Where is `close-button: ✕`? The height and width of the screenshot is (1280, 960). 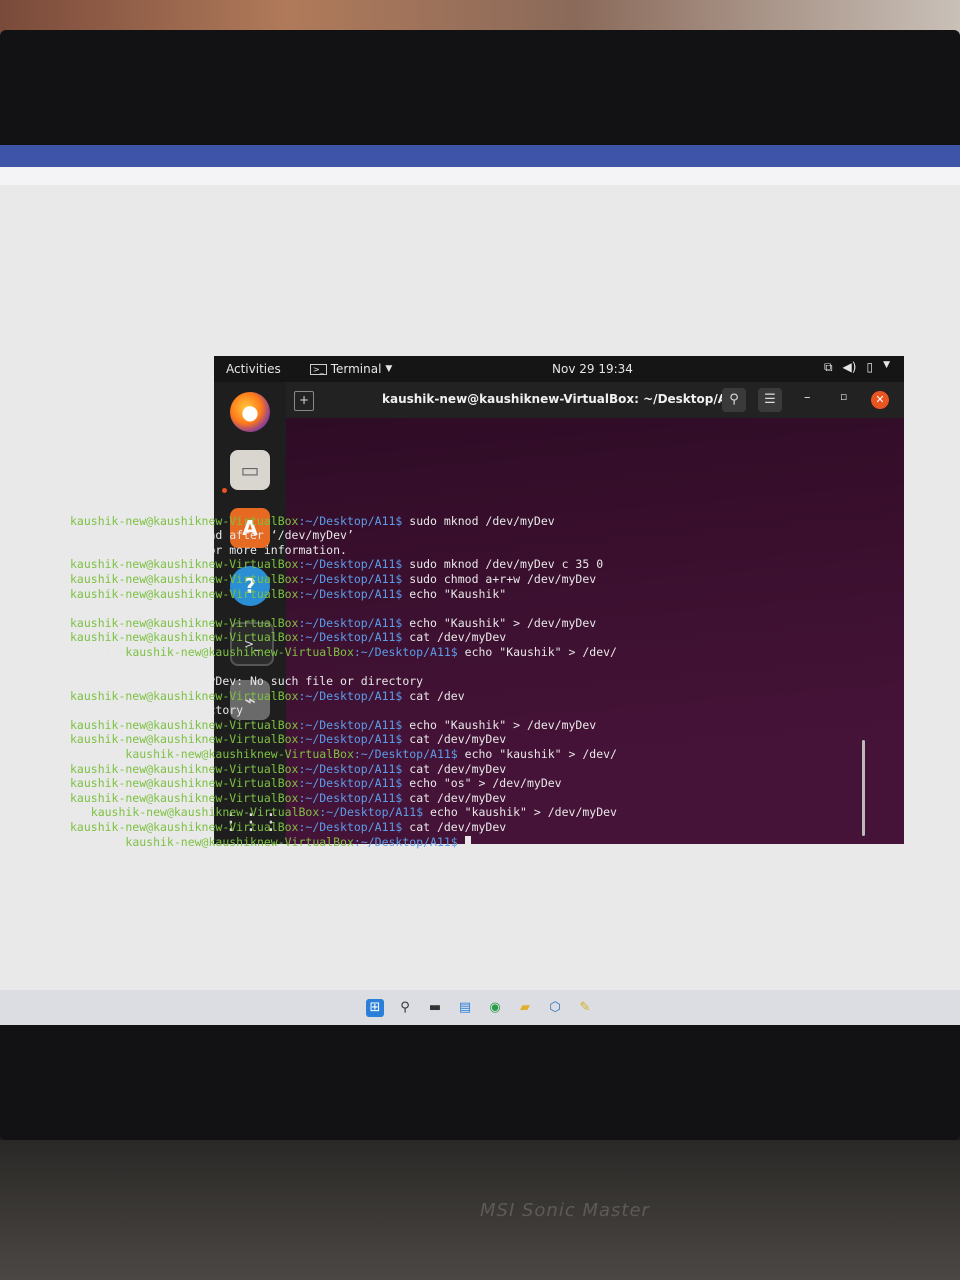
close-button: ✕ is located at coordinates (880, 400).